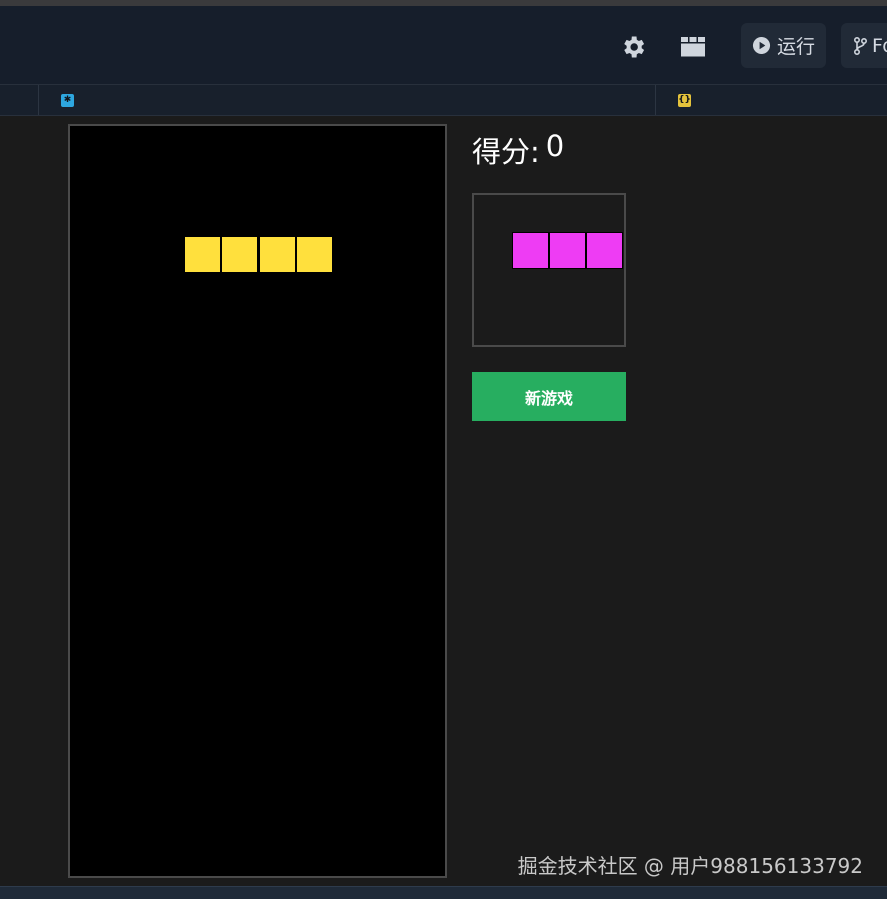  Describe the element at coordinates (795, 47) in the screenshot. I see `run-button-label: 运行` at that location.